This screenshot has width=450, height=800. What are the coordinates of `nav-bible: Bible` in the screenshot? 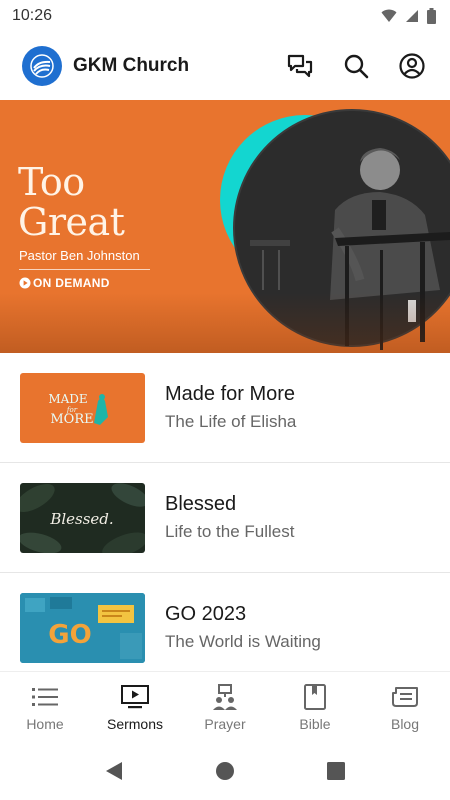 It's located at (315, 706).